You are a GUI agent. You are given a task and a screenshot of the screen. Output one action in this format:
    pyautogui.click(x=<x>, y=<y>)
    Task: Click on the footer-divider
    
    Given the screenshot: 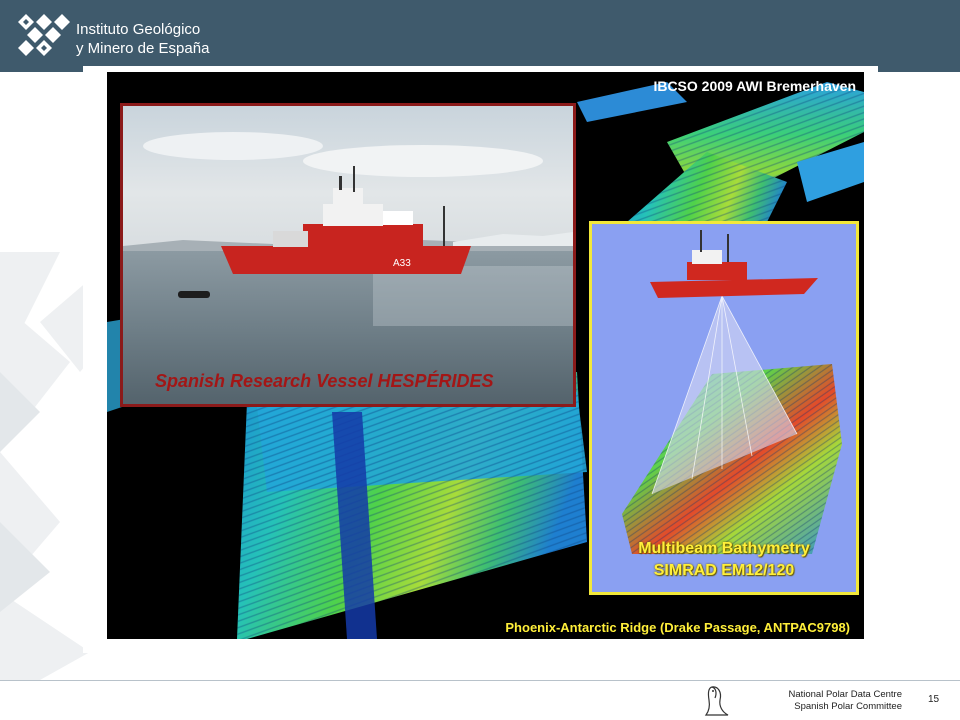 What is the action you would take?
    pyautogui.click(x=480, y=680)
    